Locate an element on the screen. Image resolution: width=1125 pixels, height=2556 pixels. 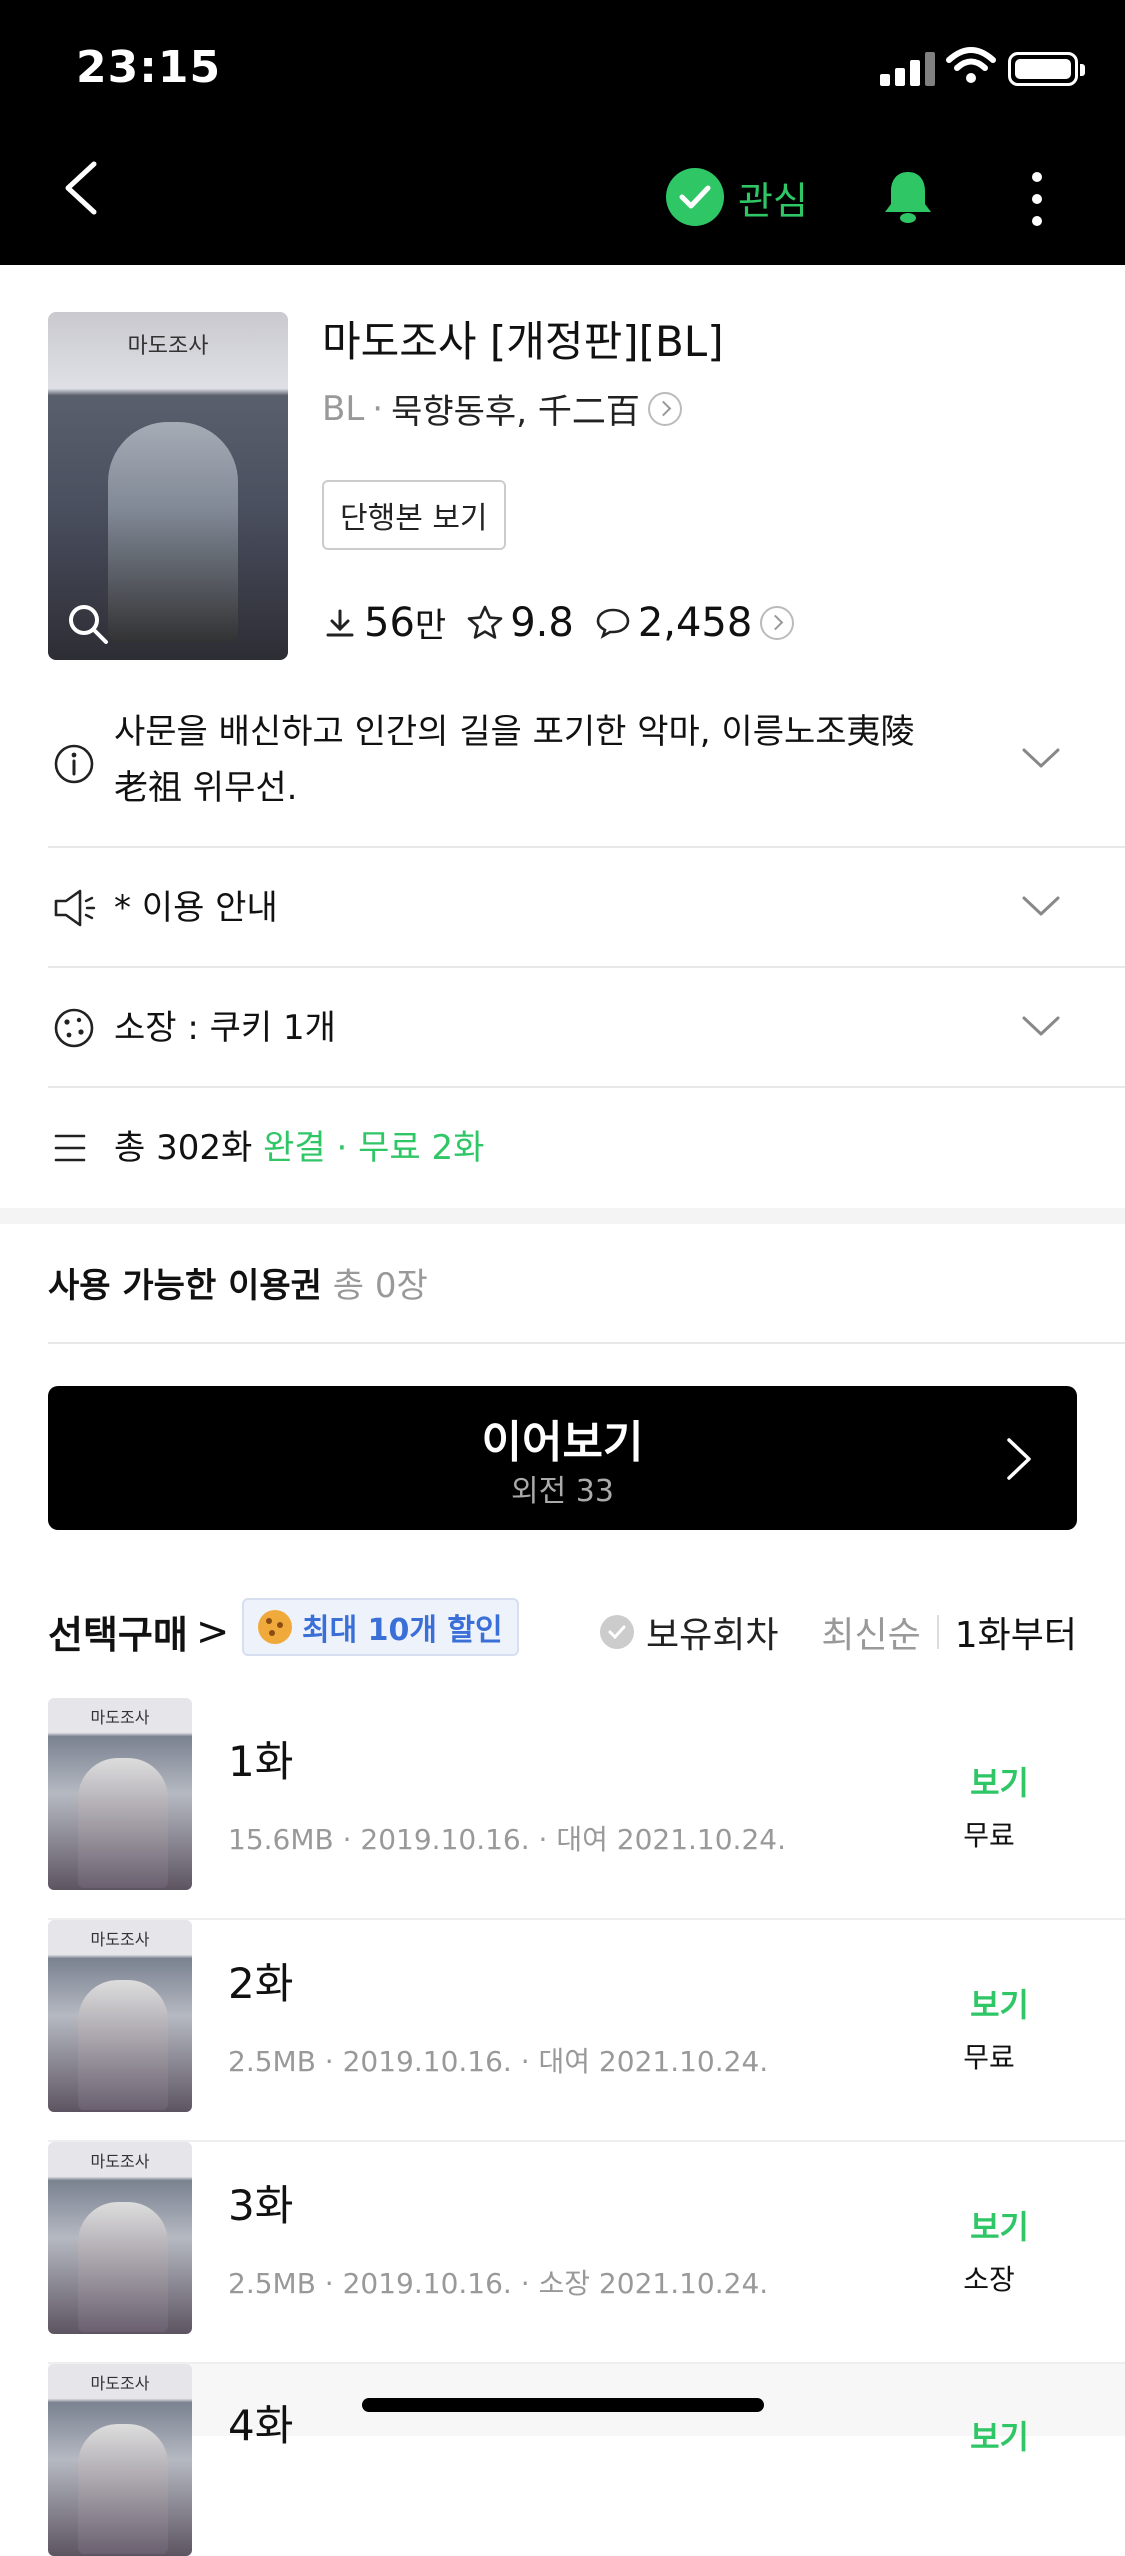
rating-value: 9.8 is located at coordinates (542, 622).